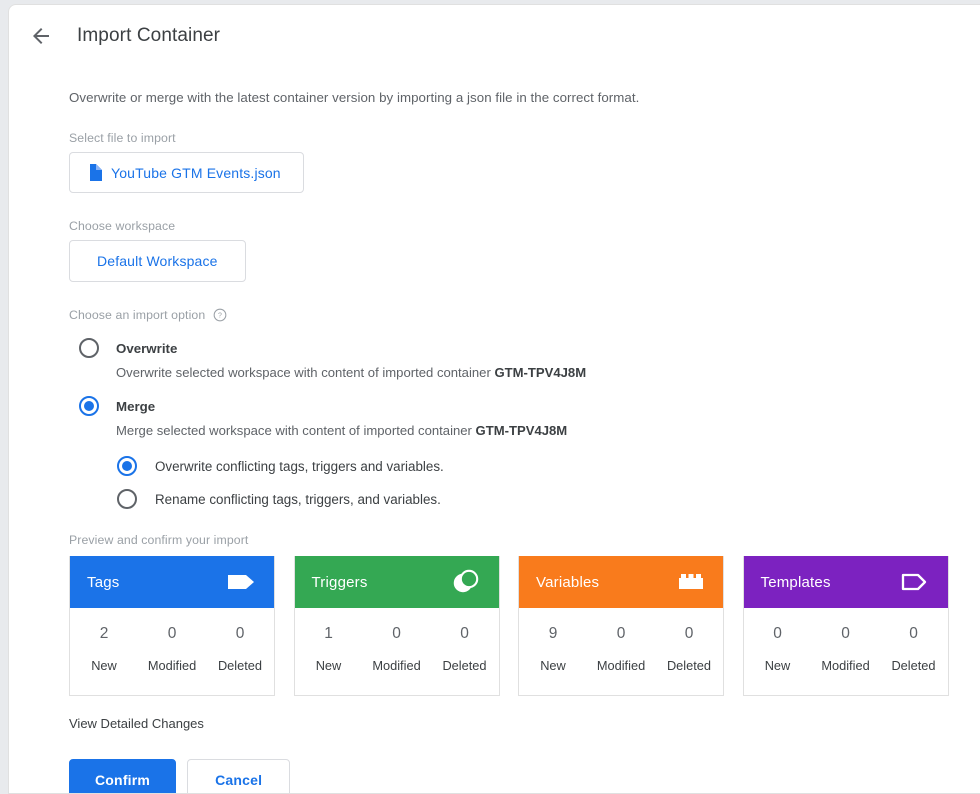 This screenshot has height=794, width=980. I want to click on stat-deleted-label-triggers: Deleted, so click(464, 665).